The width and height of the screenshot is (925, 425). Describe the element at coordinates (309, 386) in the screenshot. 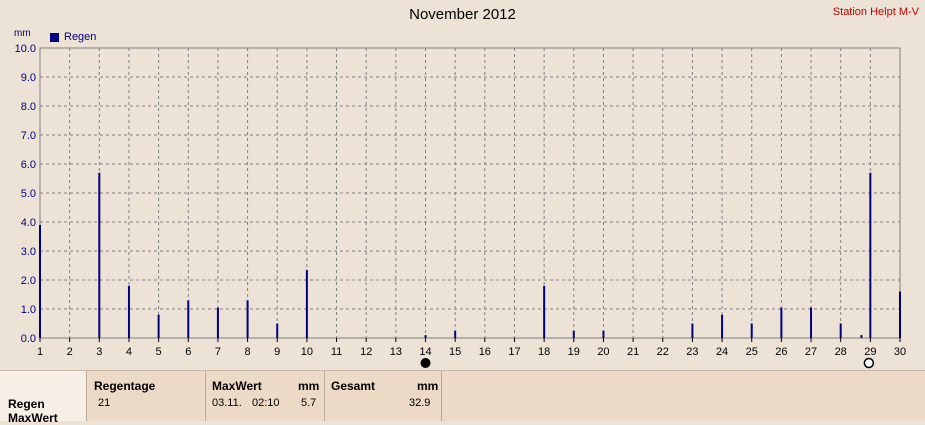

I see `maxwert-unit: mm` at that location.